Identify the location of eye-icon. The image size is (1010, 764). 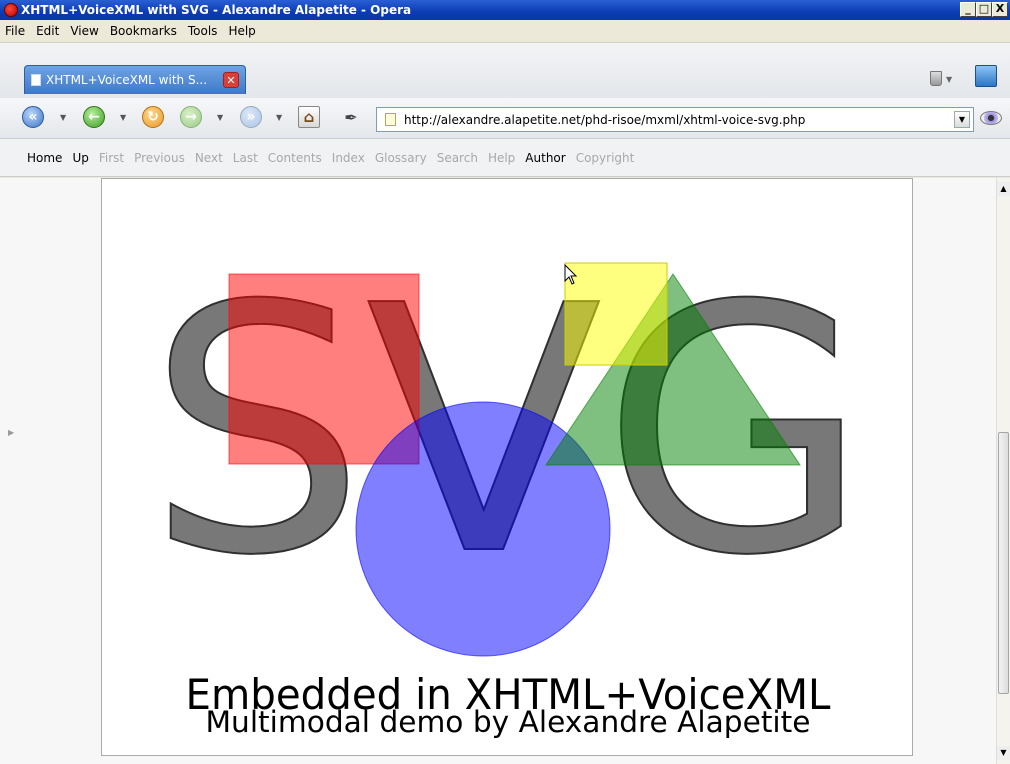
(991, 118).